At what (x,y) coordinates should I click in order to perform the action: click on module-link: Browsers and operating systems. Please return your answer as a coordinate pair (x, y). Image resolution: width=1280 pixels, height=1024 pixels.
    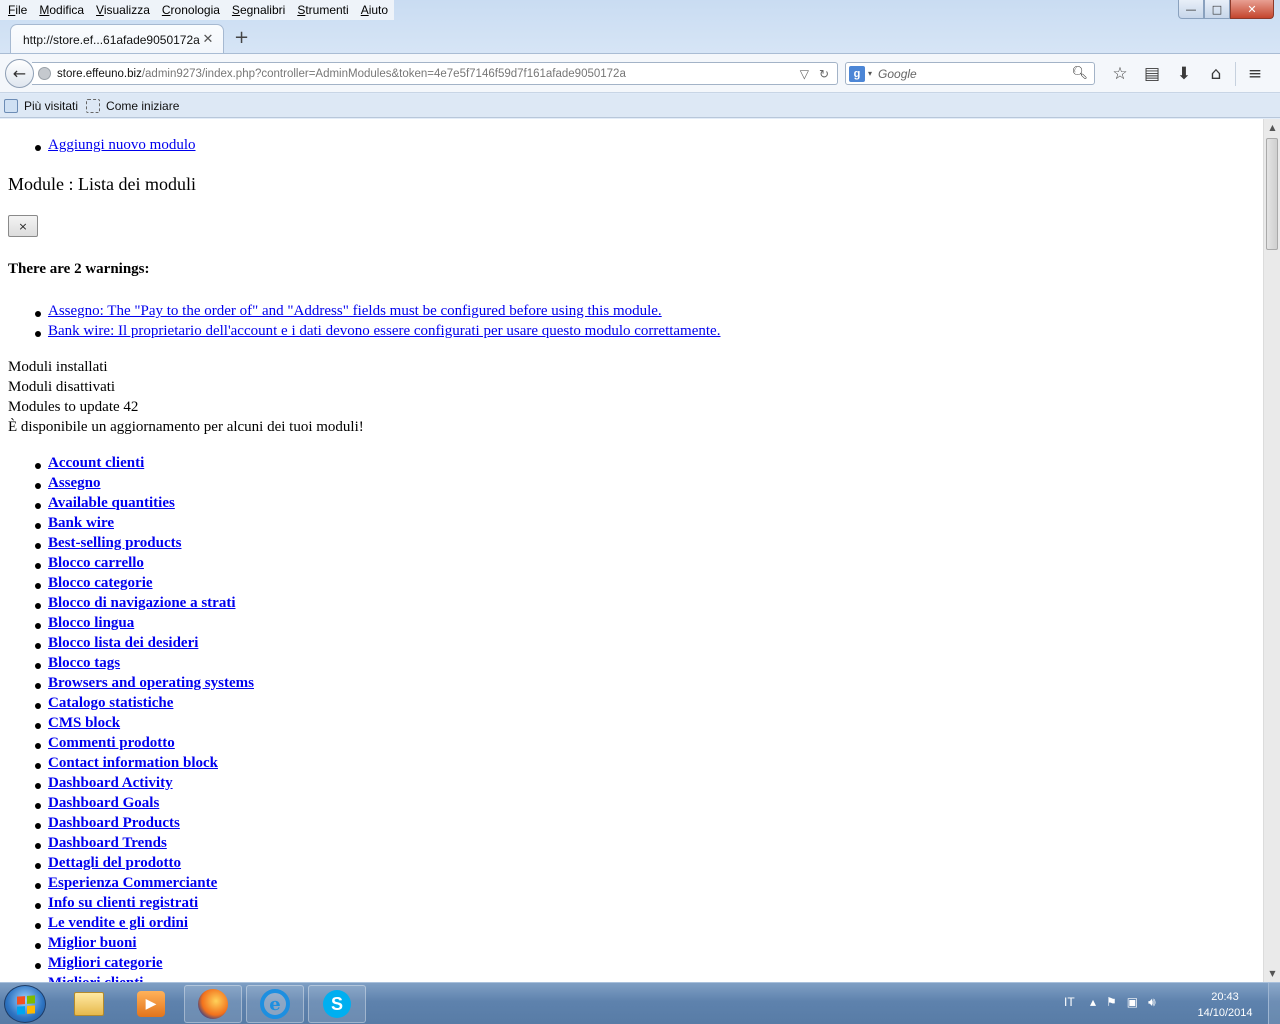
    Looking at the image, I should click on (151, 683).